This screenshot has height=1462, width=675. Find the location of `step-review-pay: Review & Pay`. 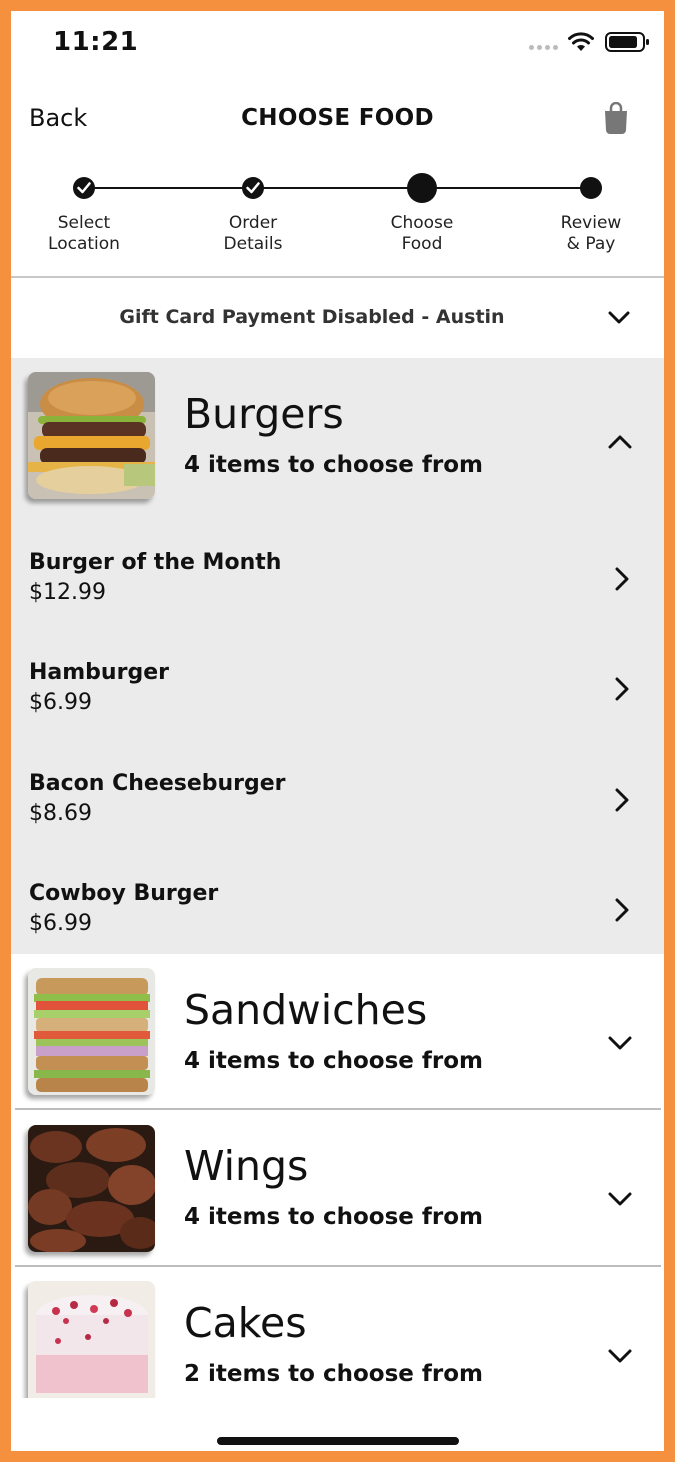

step-review-pay: Review & Pay is located at coordinates (590, 213).